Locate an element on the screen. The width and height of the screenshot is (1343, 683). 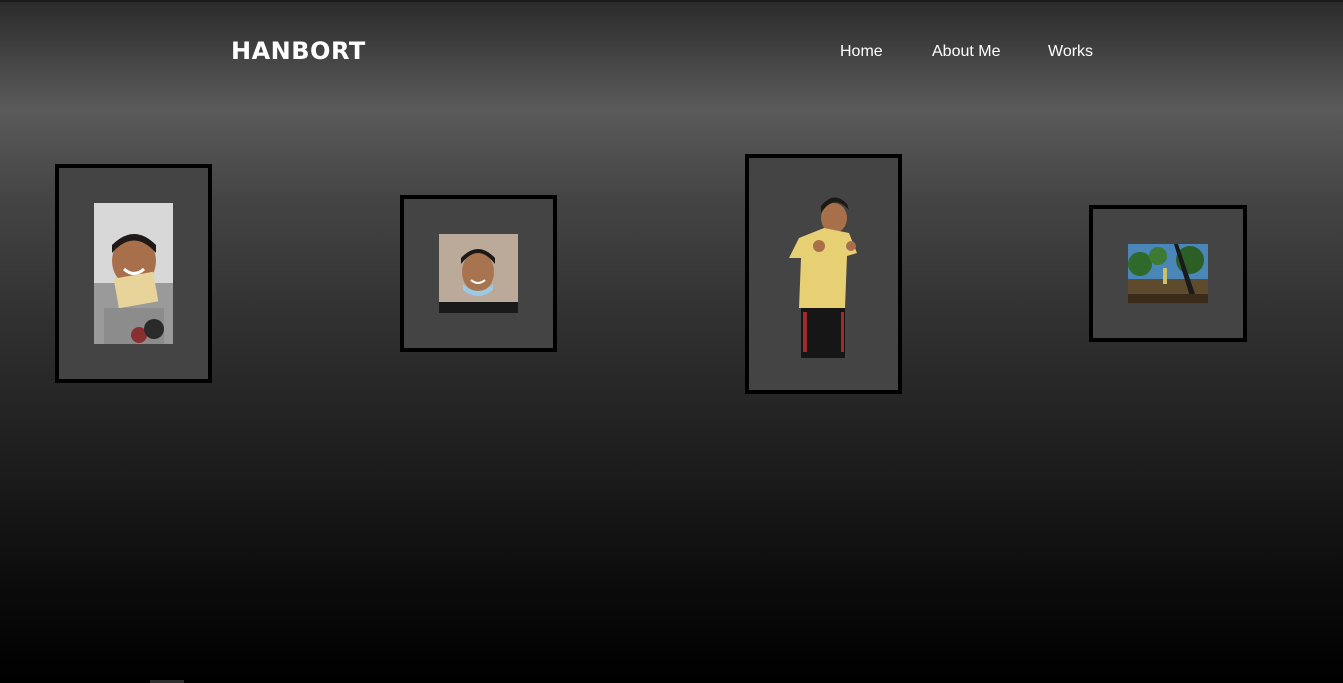
nav-link-works: Works is located at coordinates (1070, 52).